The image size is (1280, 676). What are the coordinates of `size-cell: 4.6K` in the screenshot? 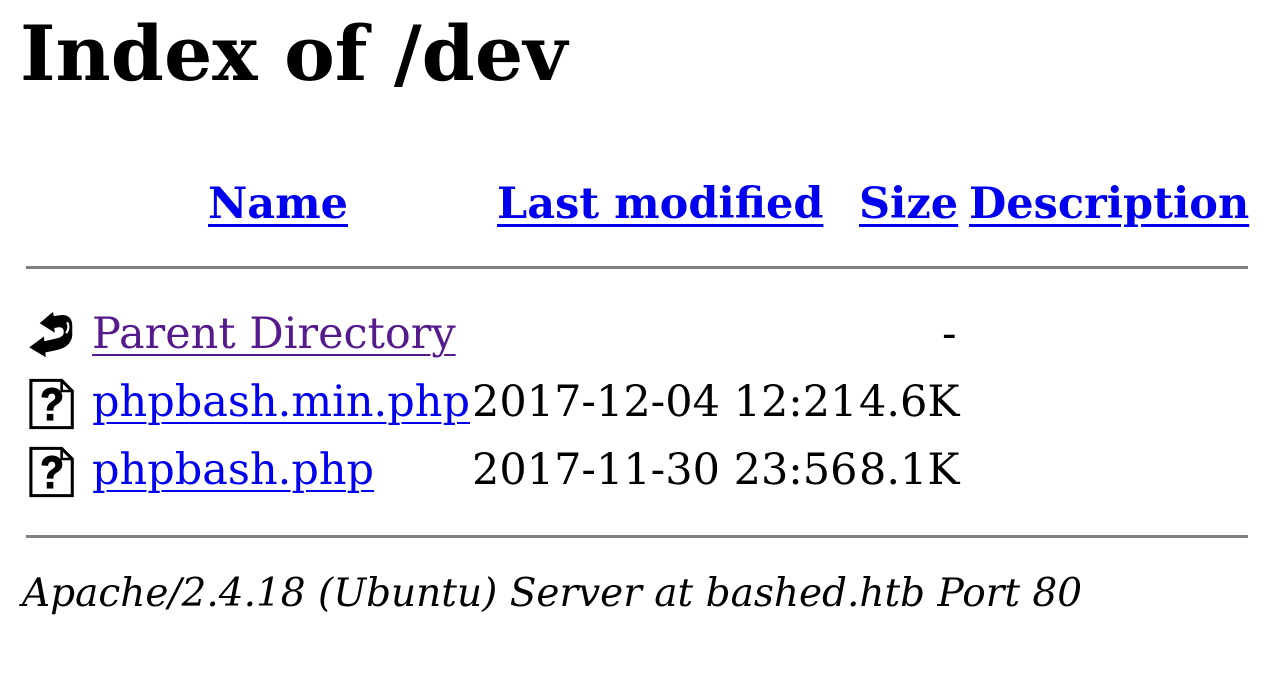 It's located at (909, 402).